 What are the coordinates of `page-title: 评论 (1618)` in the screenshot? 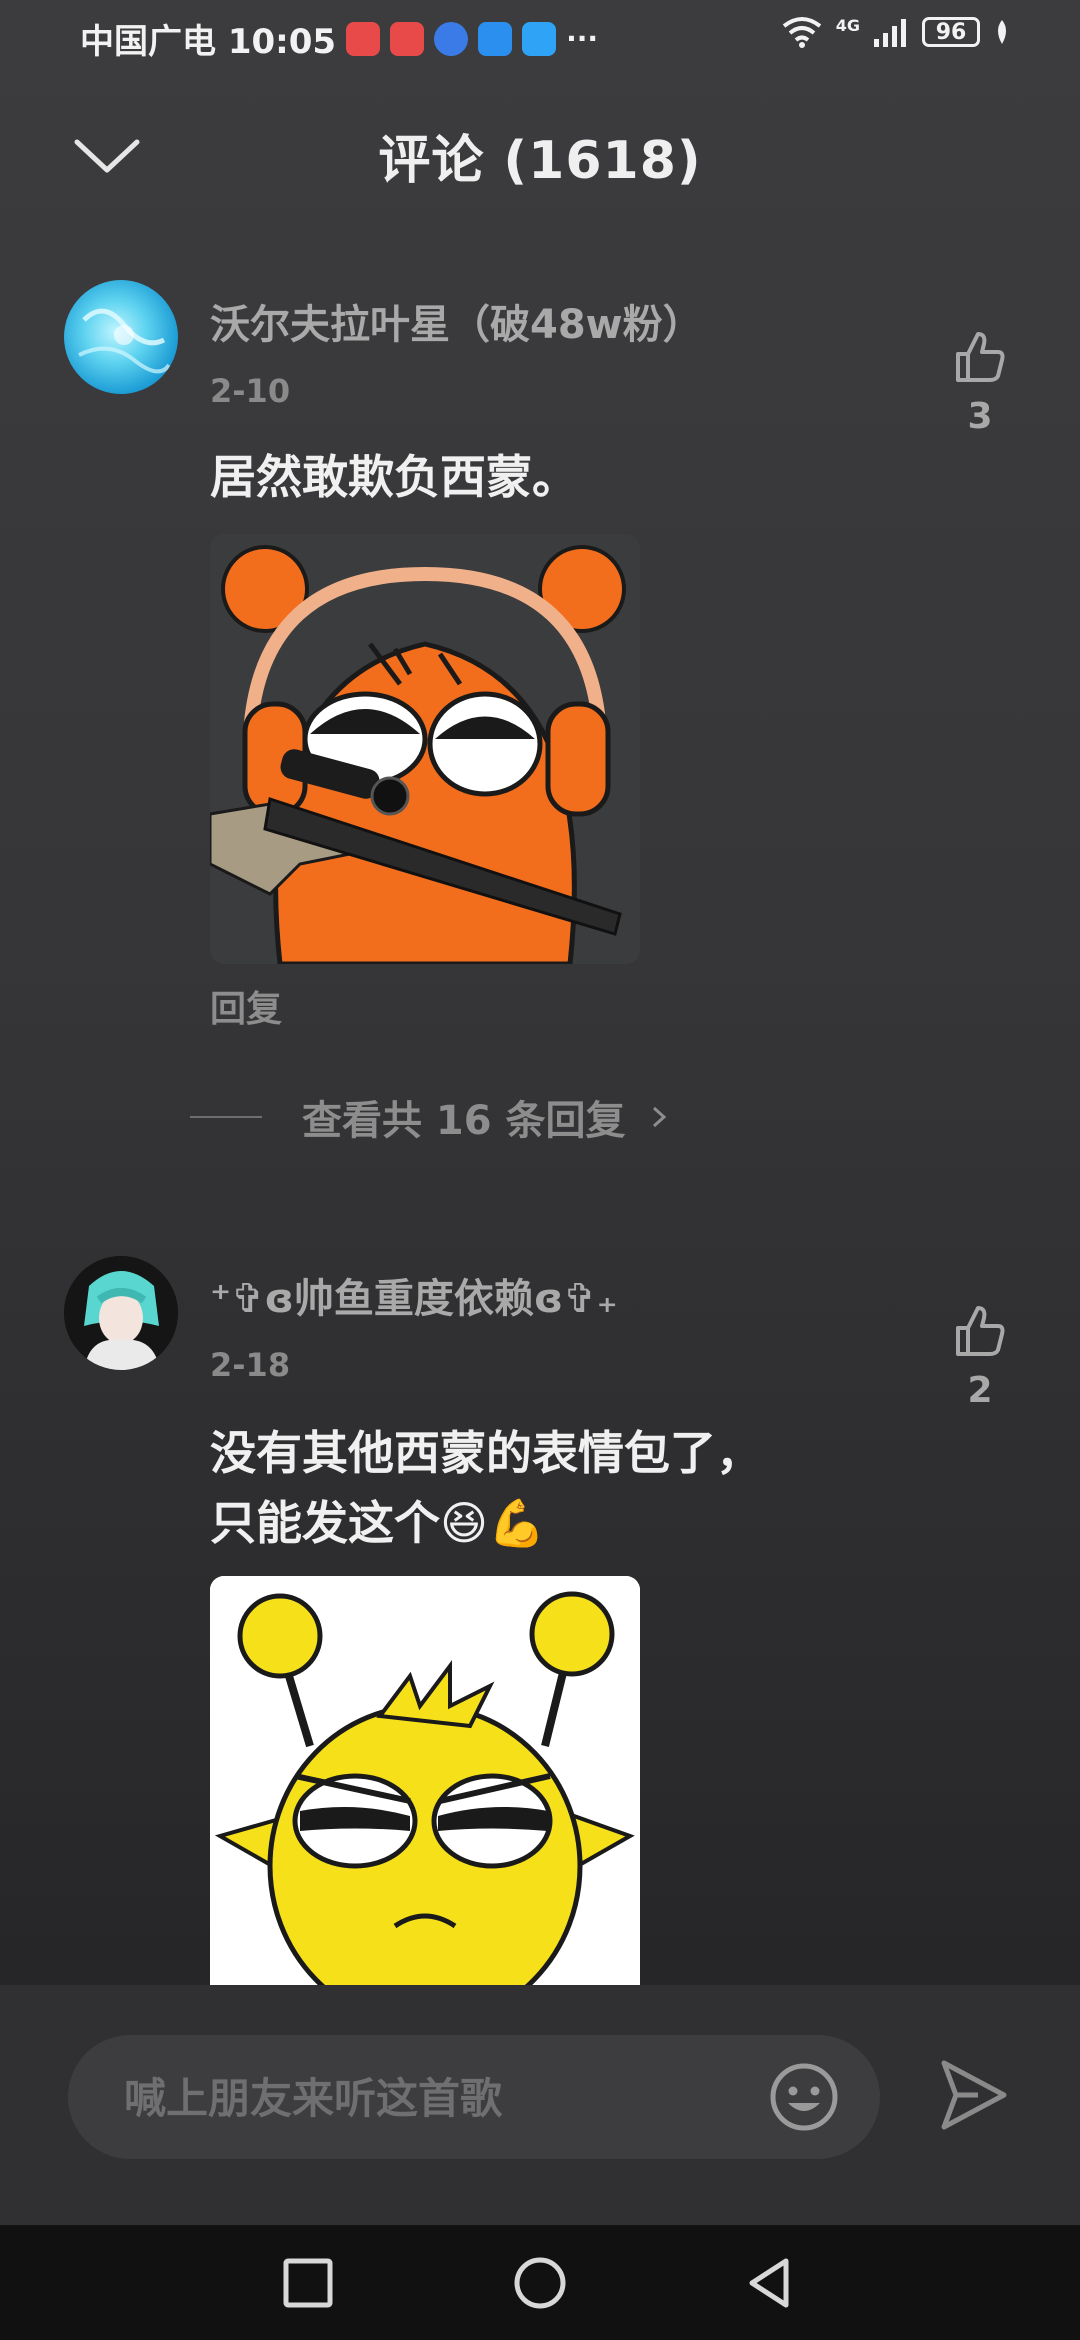 It's located at (540, 161).